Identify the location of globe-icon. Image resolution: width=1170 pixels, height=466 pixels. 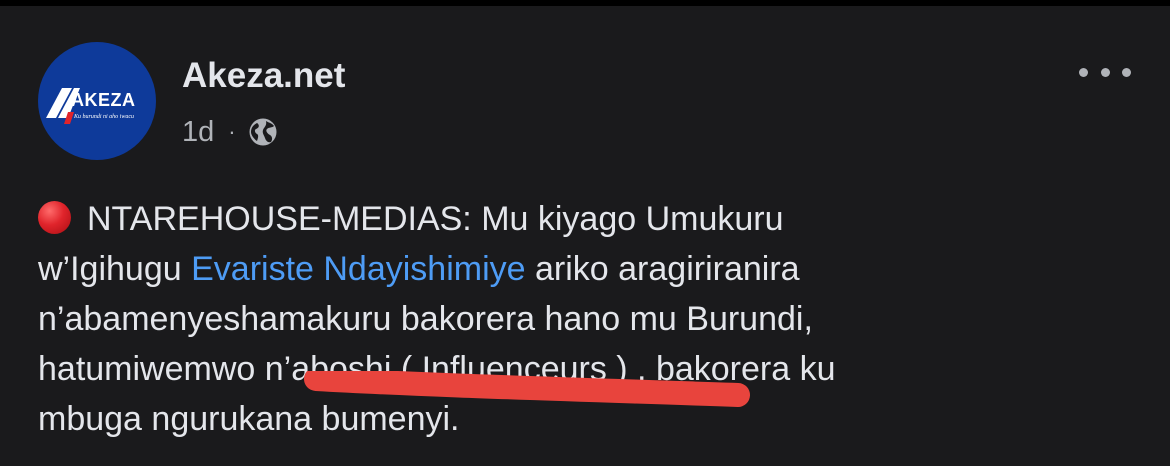
(263, 132).